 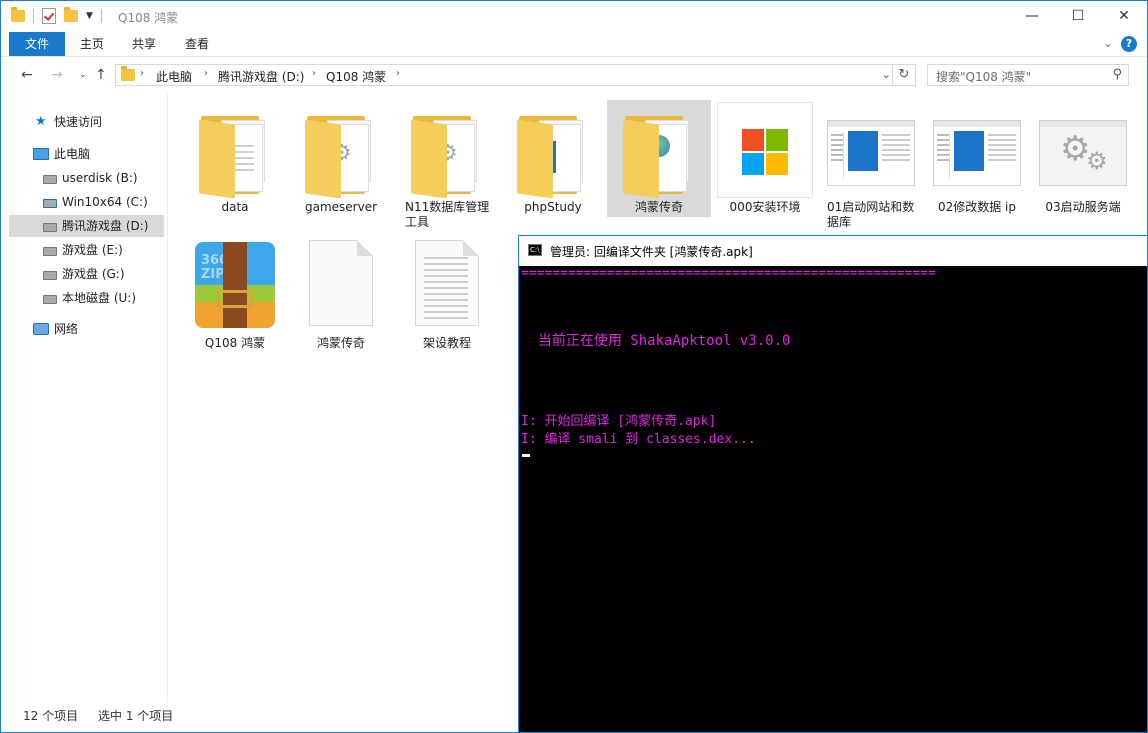 What do you see at coordinates (356, 76) in the screenshot?
I see `breadcrumb-current-folder: Q108 鸿蒙` at bounding box center [356, 76].